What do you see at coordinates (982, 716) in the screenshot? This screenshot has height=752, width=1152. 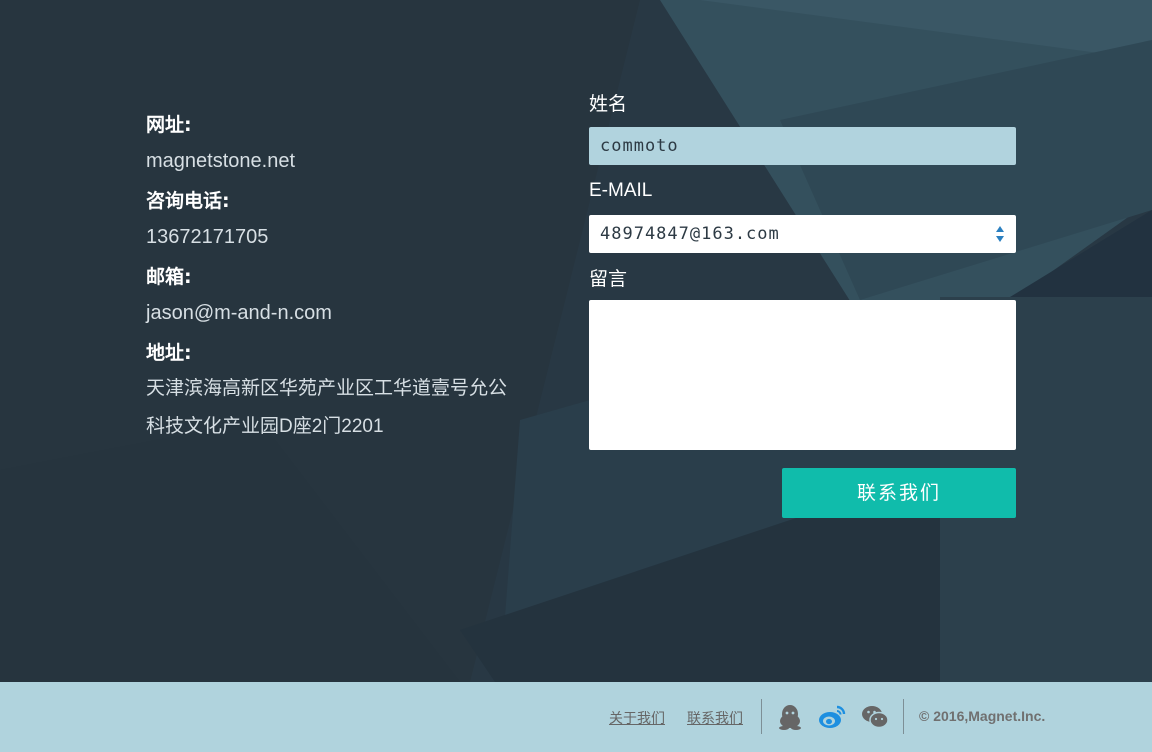 I see `copyright-text: © 2016,Magnet.Inc.` at bounding box center [982, 716].